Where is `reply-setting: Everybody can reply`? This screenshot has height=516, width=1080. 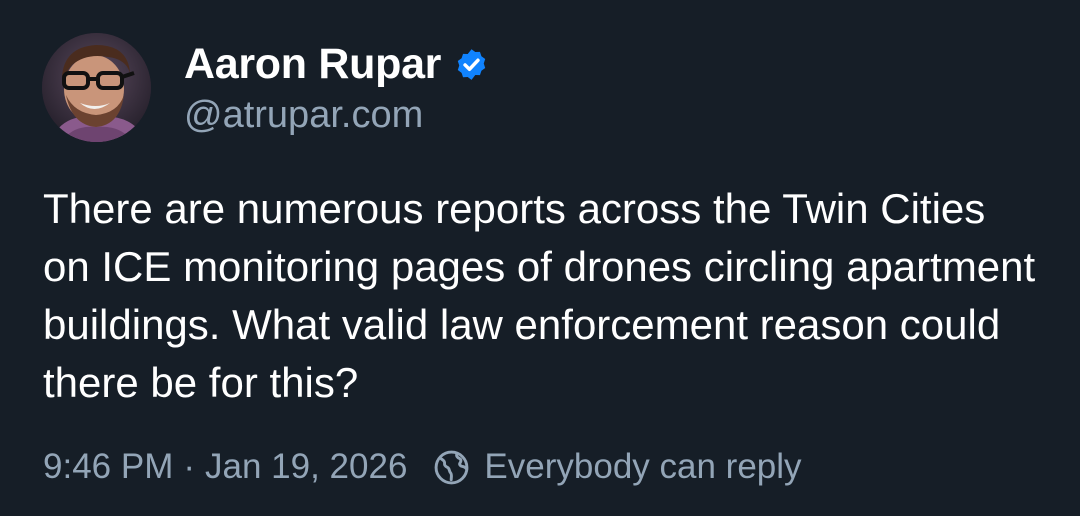
reply-setting: Everybody can reply is located at coordinates (617, 467).